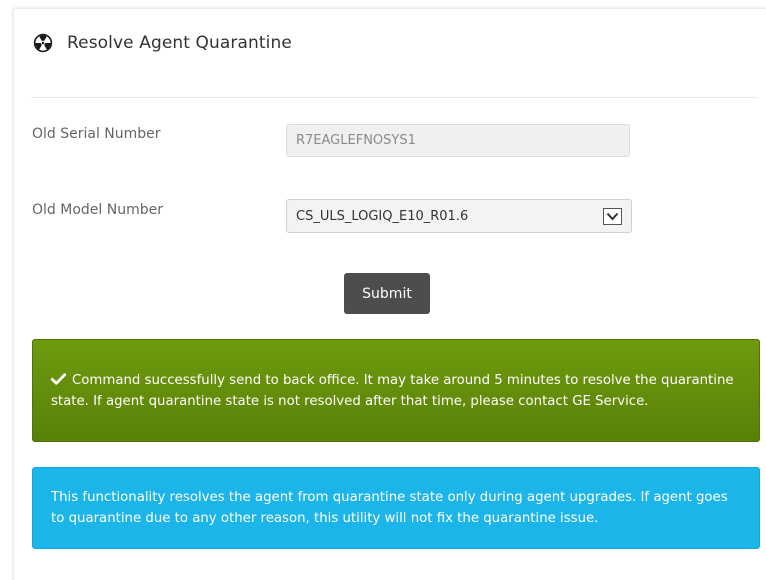  Describe the element at coordinates (43, 43) in the screenshot. I see `radiation-icon` at that location.